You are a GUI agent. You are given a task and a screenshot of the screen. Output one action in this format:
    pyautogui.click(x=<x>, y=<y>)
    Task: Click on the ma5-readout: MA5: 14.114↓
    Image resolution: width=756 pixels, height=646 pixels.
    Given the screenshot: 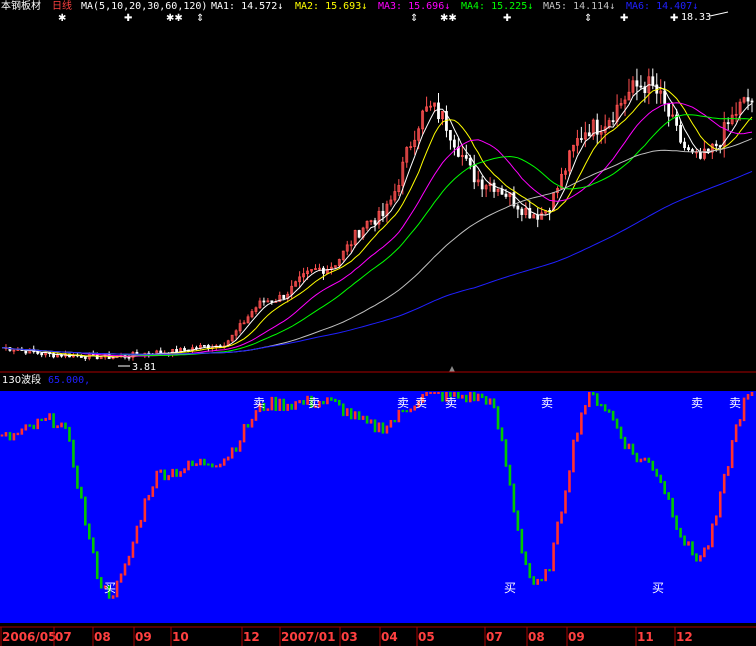 What is the action you would take?
    pyautogui.click(x=579, y=6)
    